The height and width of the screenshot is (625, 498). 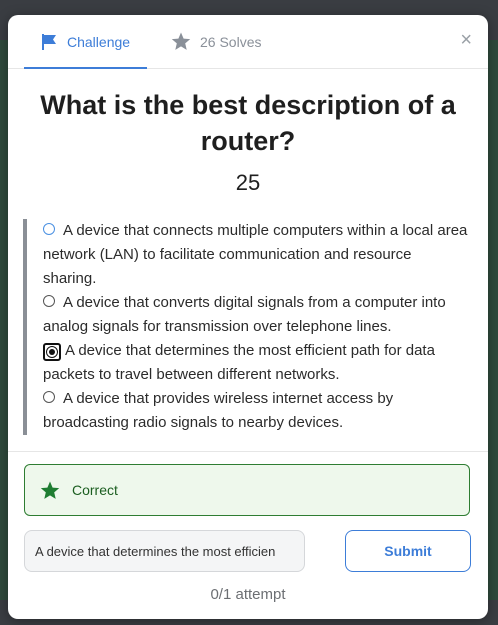 What do you see at coordinates (99, 41) in the screenshot?
I see `tab-challenge-label: Challenge` at bounding box center [99, 41].